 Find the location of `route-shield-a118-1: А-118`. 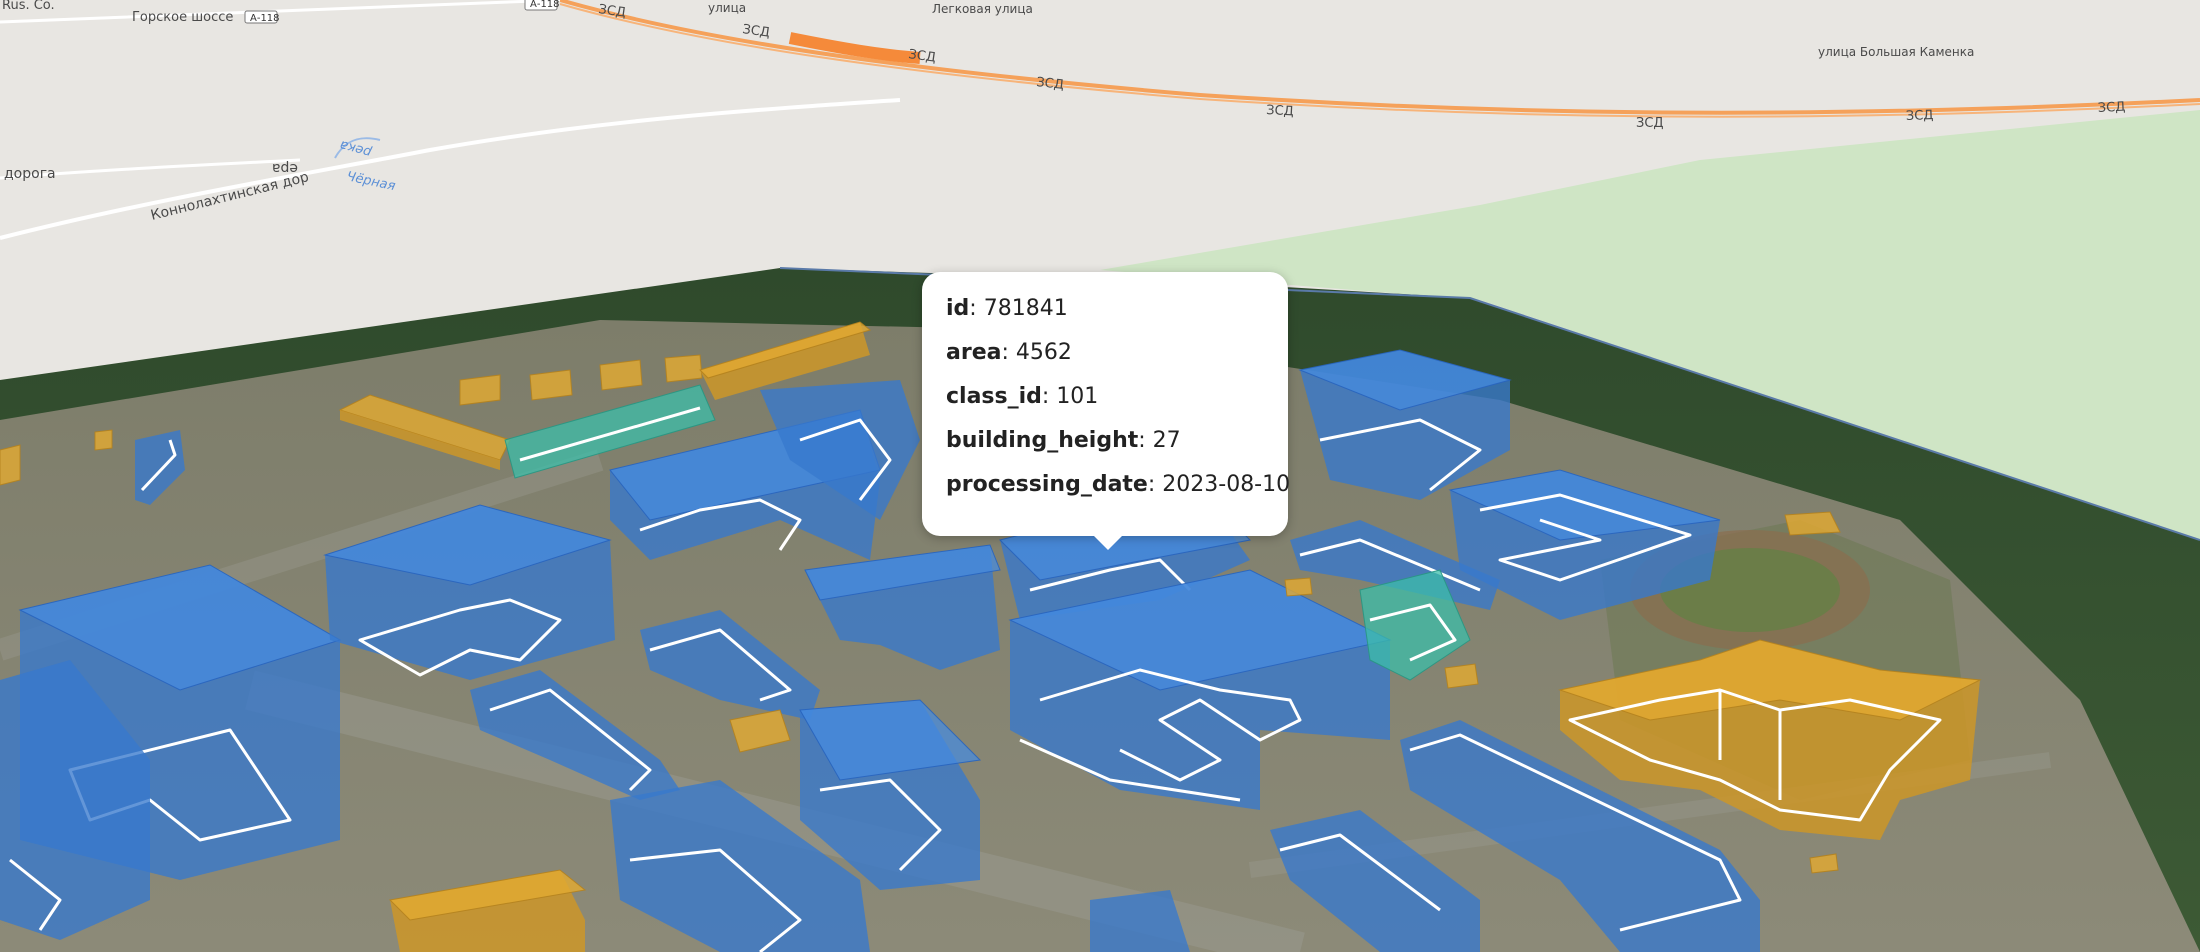

route-shield-a118-1: А-118 is located at coordinates (262, 17).